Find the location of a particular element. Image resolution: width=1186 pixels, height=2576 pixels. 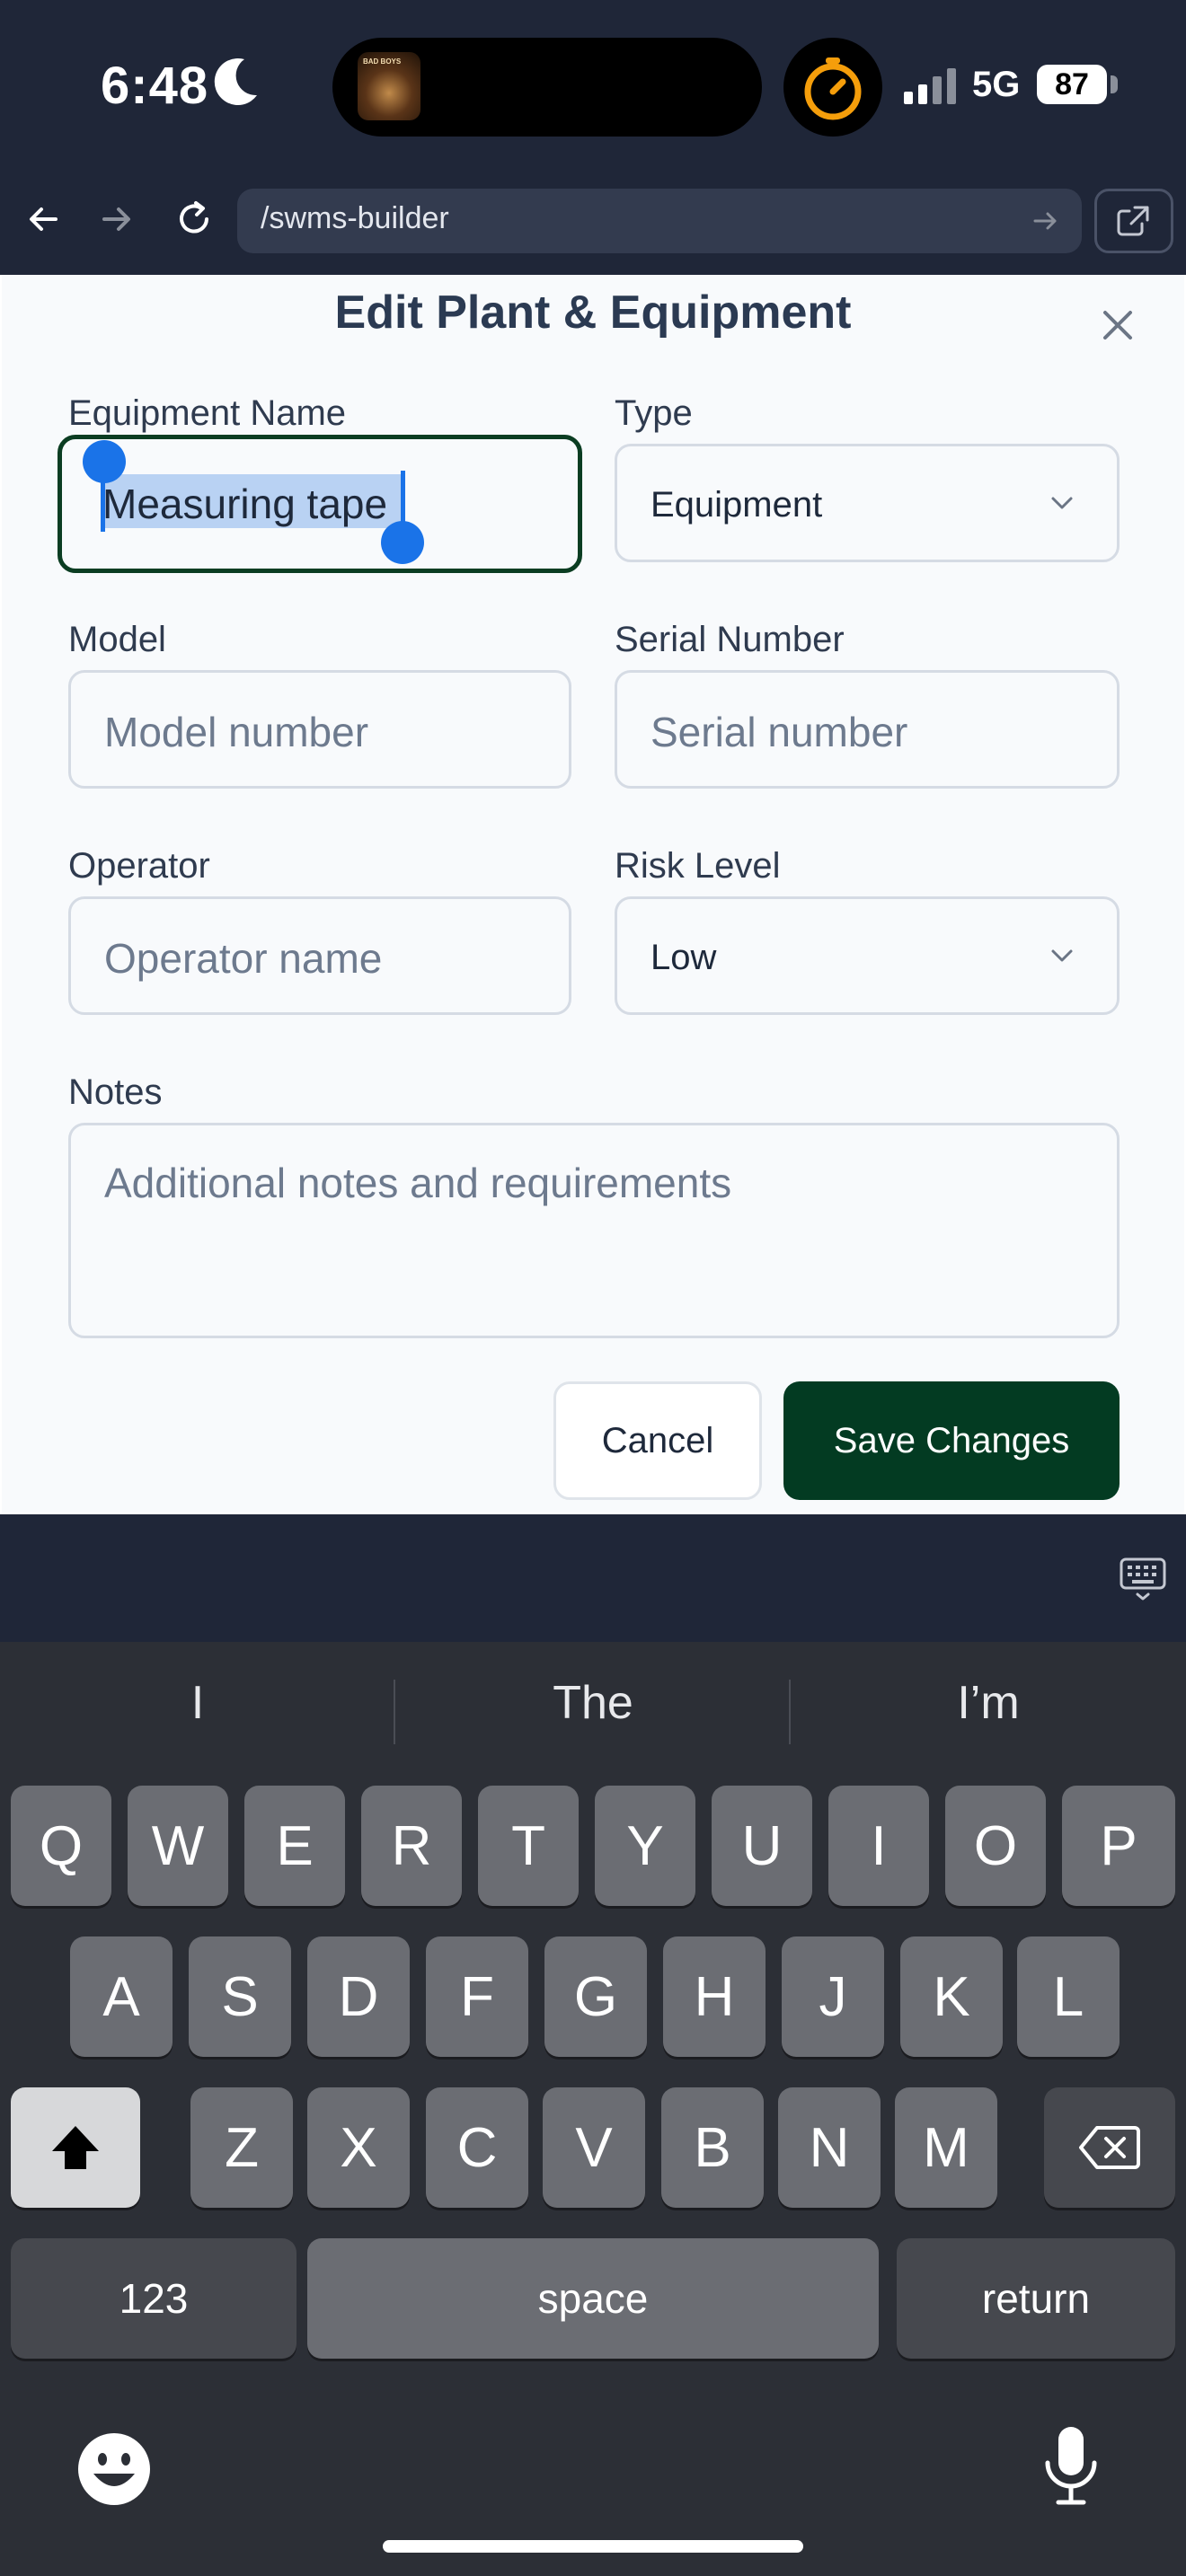

key-o: O is located at coordinates (995, 1846).